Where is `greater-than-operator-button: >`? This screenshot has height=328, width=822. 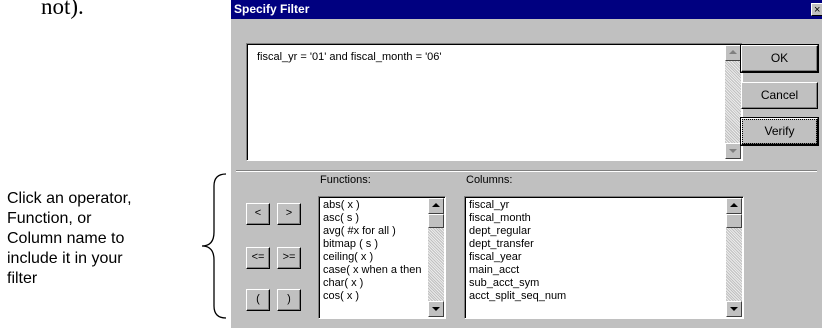 greater-than-operator-button: > is located at coordinates (289, 214).